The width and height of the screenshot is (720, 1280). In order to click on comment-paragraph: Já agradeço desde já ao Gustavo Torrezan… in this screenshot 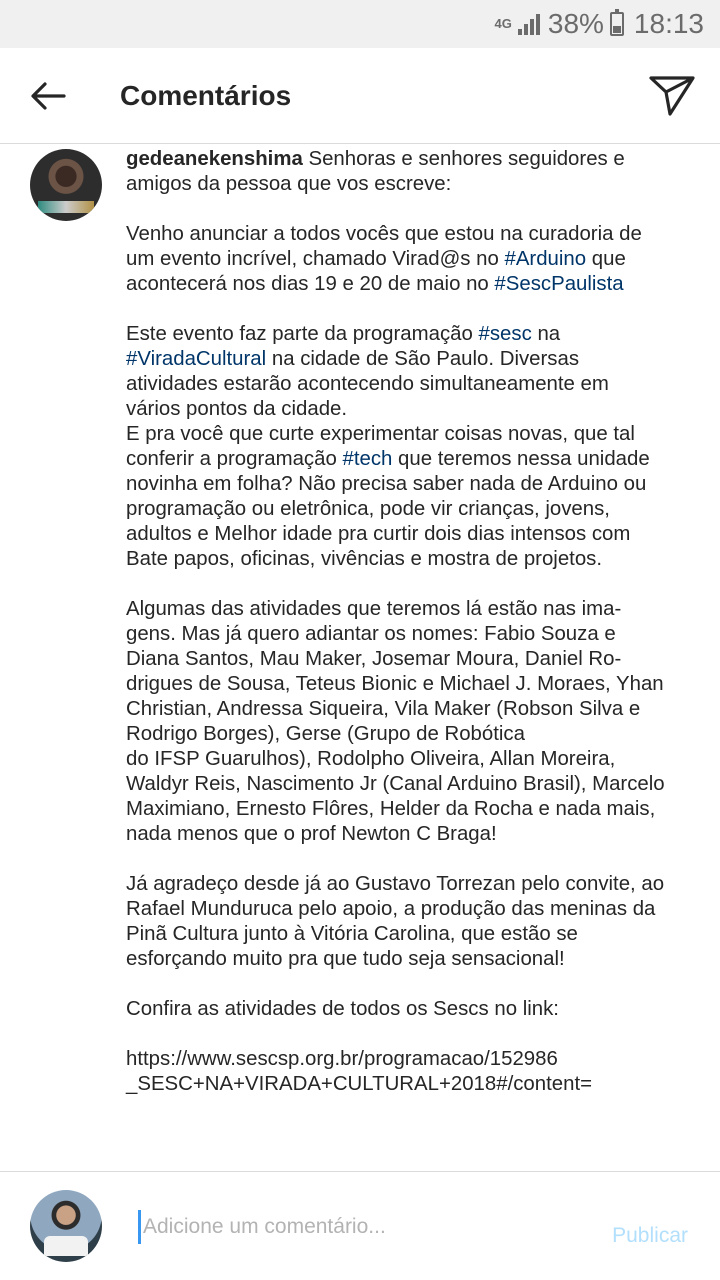, I will do `click(395, 921)`.